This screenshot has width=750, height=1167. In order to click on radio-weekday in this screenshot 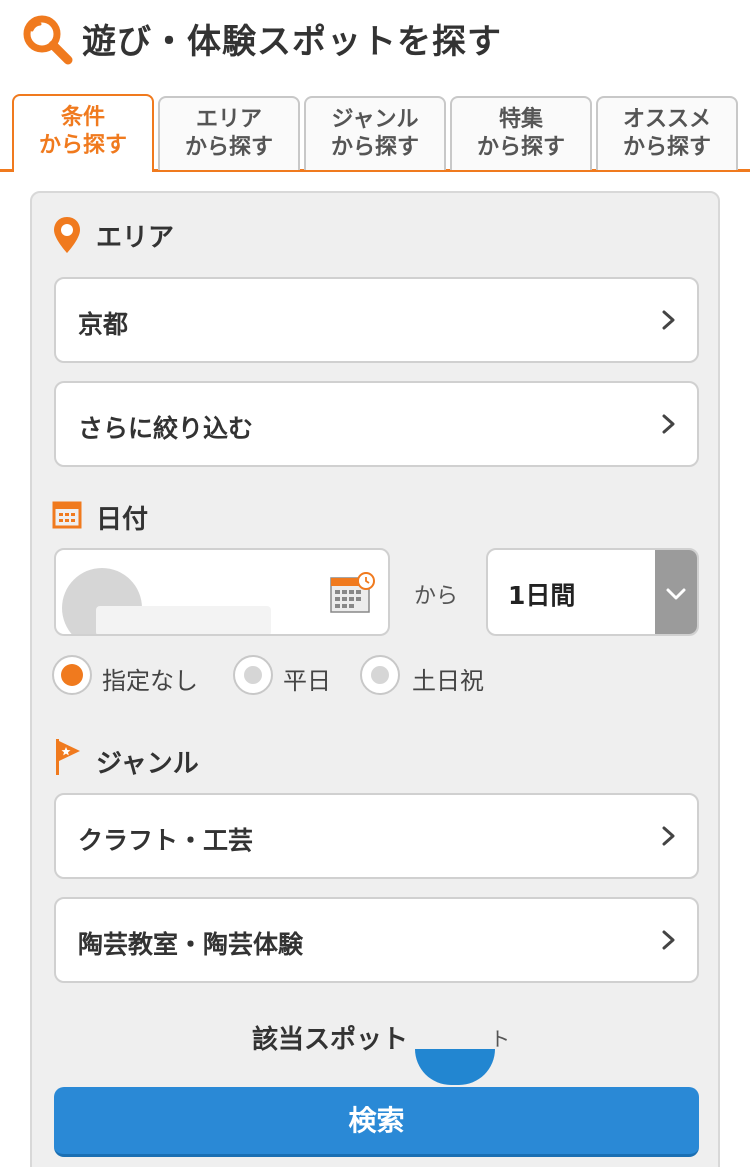, I will do `click(253, 675)`.